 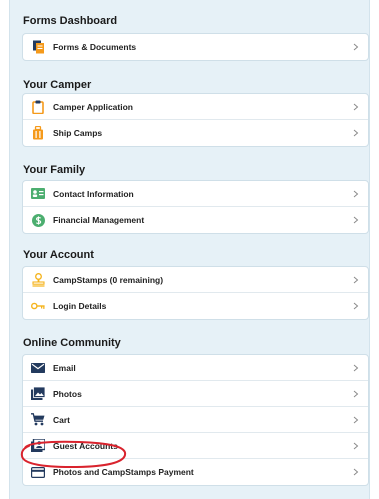 I want to click on menu-item-cart: Cart, so click(x=195, y=420).